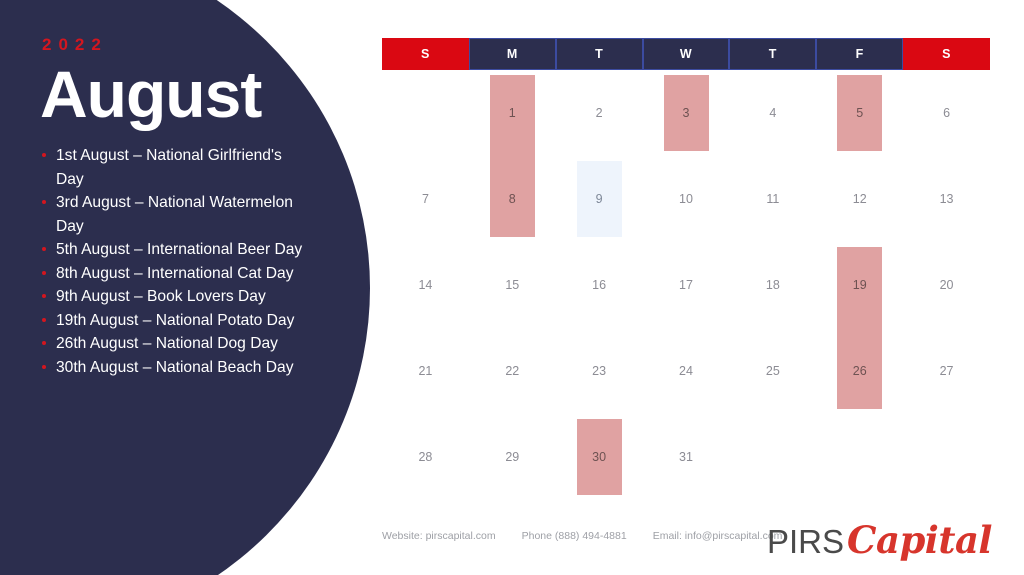  I want to click on day-header-1: M, so click(512, 54).